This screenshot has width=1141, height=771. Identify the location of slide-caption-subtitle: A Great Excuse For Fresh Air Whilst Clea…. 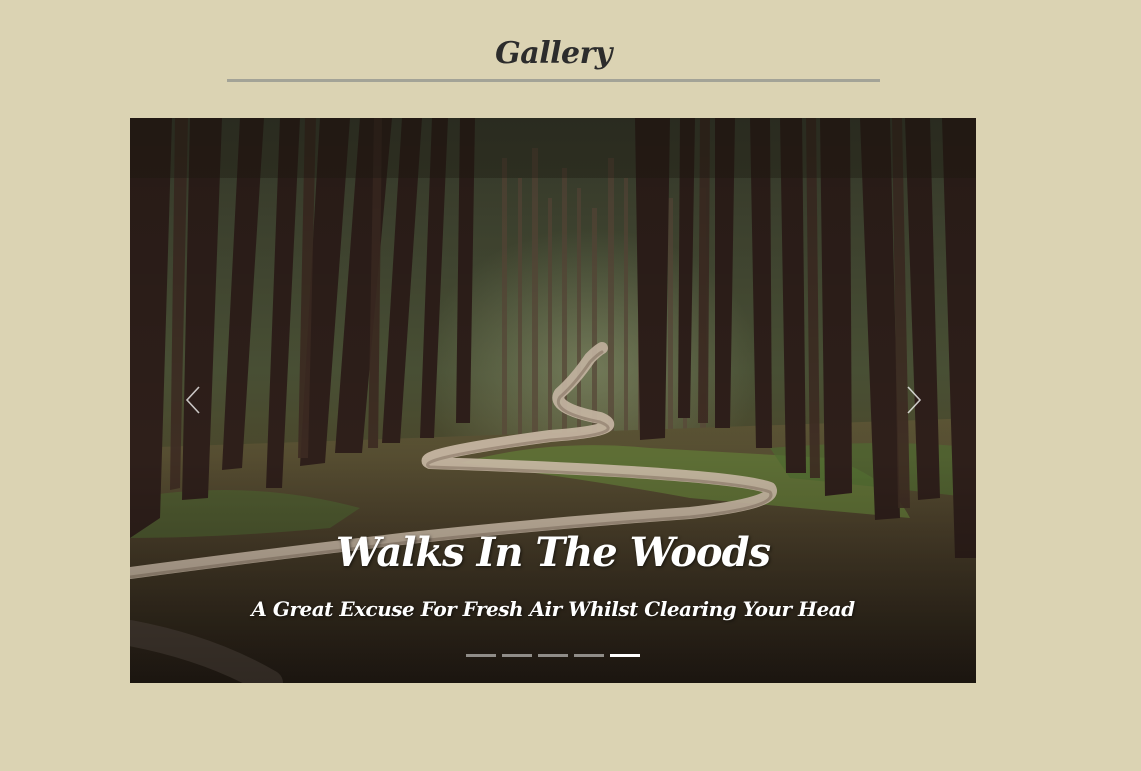
(553, 609).